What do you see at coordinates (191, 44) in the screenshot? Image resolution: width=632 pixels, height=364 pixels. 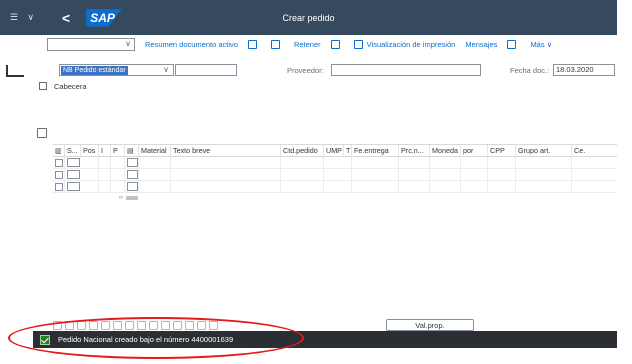 I see `summary-button: Resumen documento activo` at bounding box center [191, 44].